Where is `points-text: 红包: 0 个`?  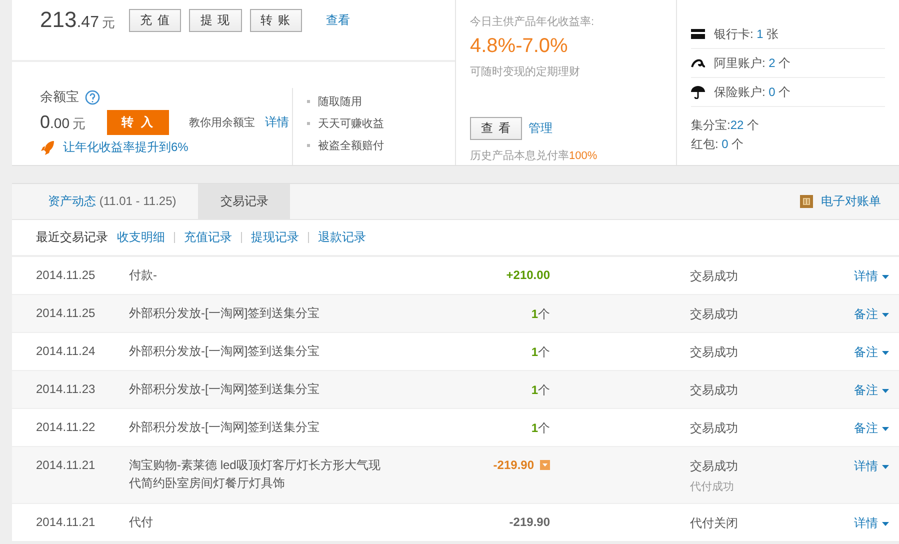 points-text: 红包: 0 个 is located at coordinates (718, 144).